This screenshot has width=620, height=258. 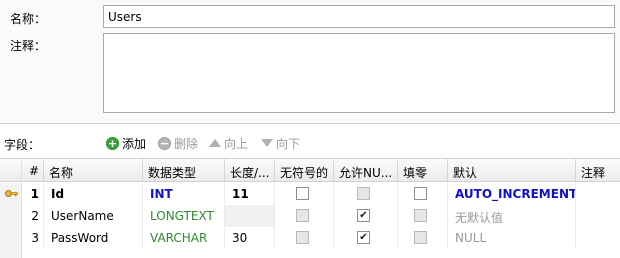 What do you see at coordinates (304, 170) in the screenshot?
I see `header-unsigned: 无符号的` at bounding box center [304, 170].